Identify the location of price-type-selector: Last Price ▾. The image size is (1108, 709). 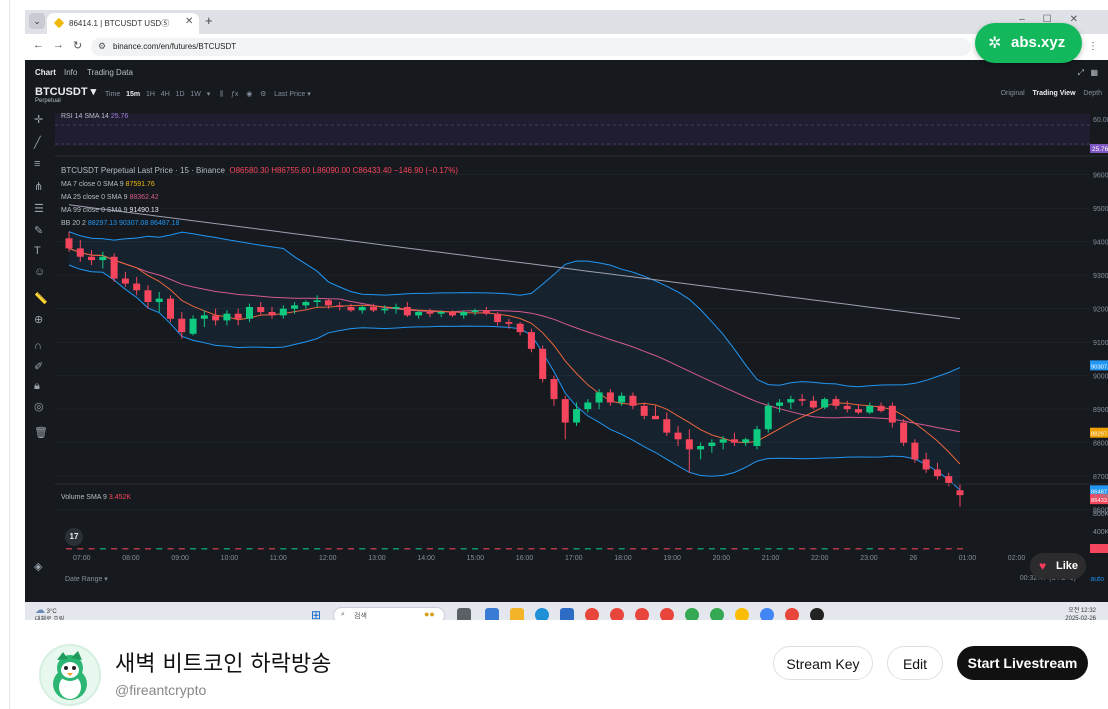
(292, 94).